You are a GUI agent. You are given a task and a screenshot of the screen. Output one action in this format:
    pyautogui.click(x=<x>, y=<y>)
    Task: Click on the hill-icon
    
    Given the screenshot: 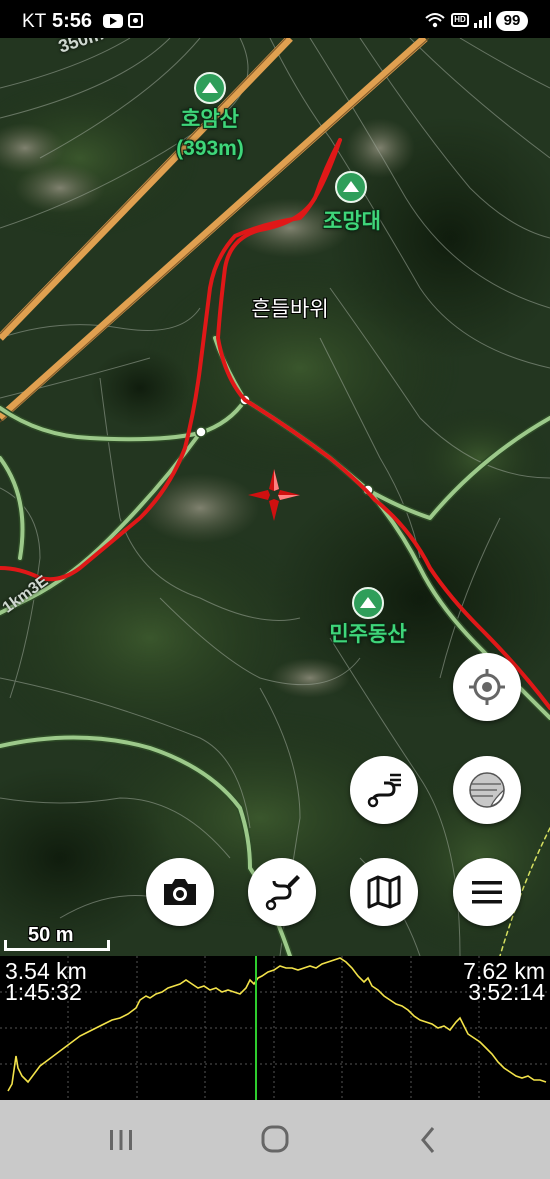 What is the action you would take?
    pyautogui.click(x=368, y=603)
    